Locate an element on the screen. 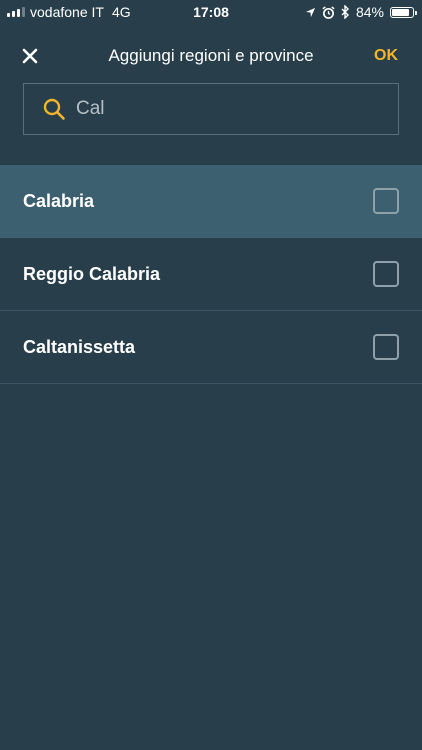 The width and height of the screenshot is (422, 750). list-item: Reggio Calabria is located at coordinates (211, 274).